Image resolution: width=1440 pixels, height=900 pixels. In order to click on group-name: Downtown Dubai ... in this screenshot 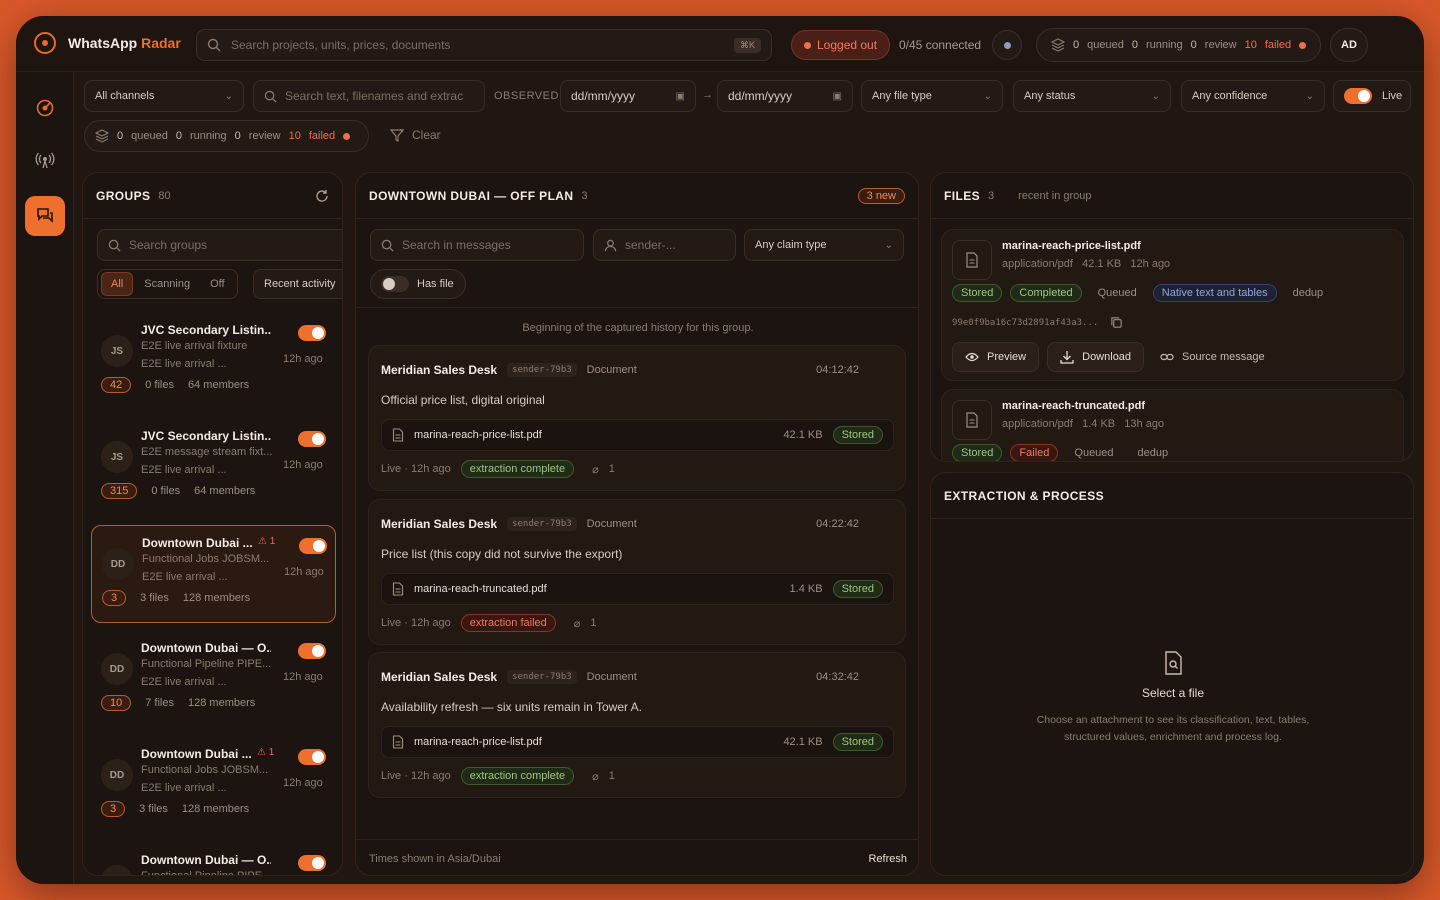, I will do `click(196, 754)`.